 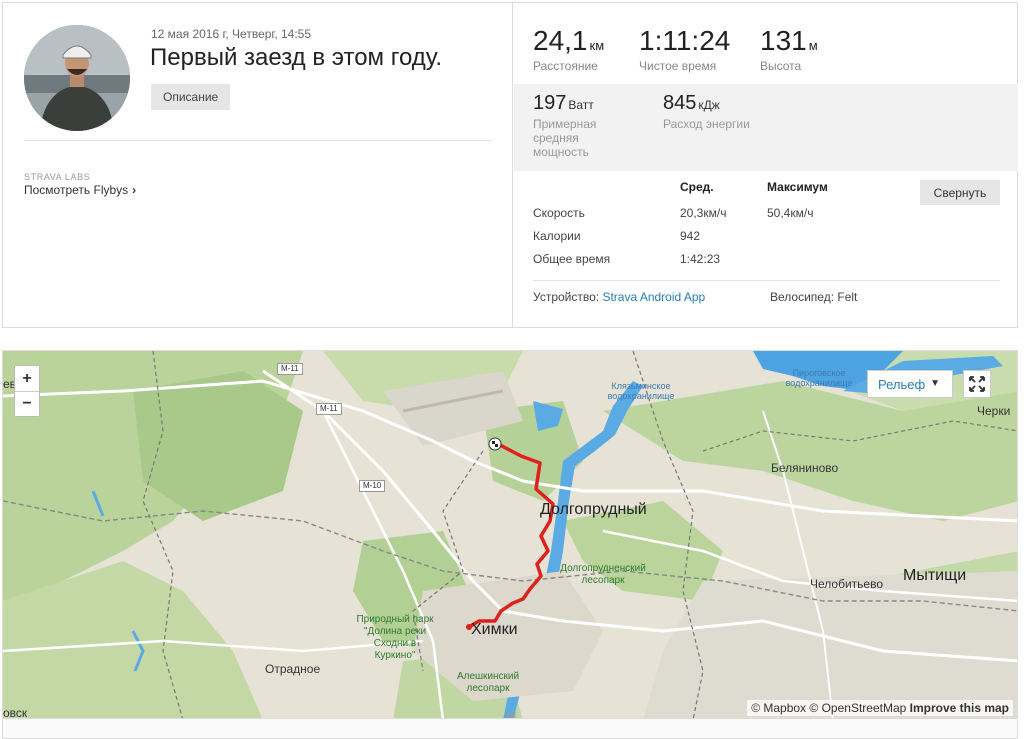 What do you see at coordinates (597, 45) in the screenshot?
I see `distance-unit: км` at bounding box center [597, 45].